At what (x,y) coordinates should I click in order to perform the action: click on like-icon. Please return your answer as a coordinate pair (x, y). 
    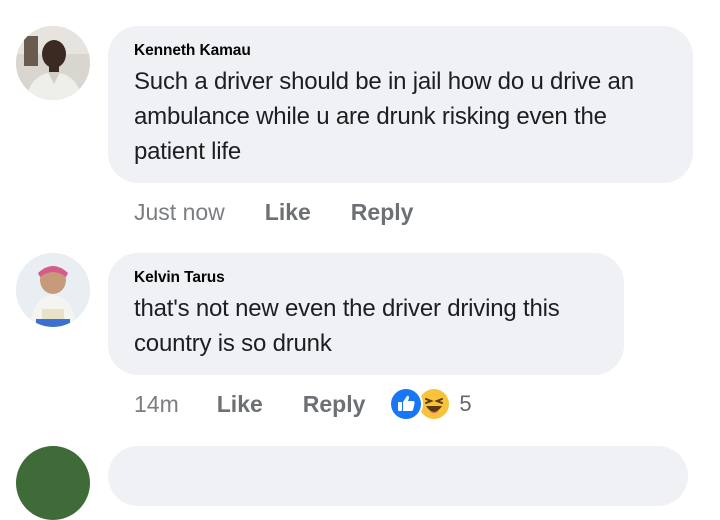
    Looking at the image, I should click on (406, 404).